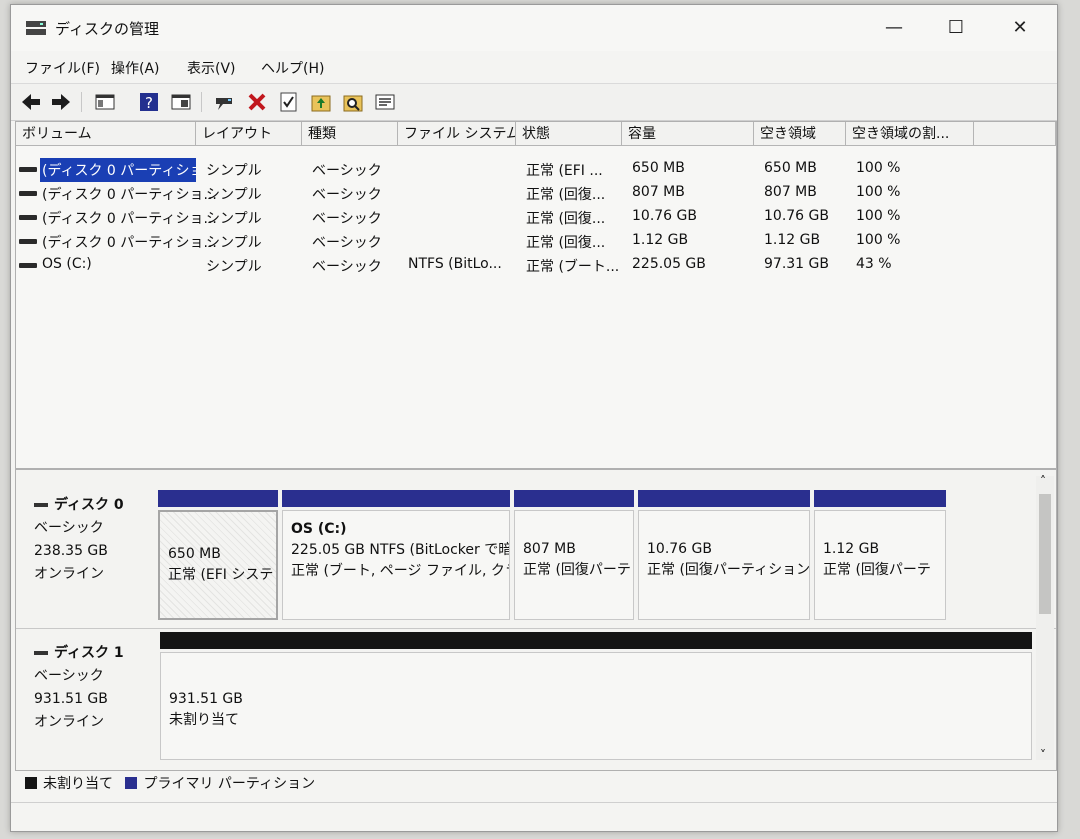  What do you see at coordinates (400, 550) in the screenshot?
I see `partition-size: 225.05 GB NTFS (BitLocker で暗` at bounding box center [400, 550].